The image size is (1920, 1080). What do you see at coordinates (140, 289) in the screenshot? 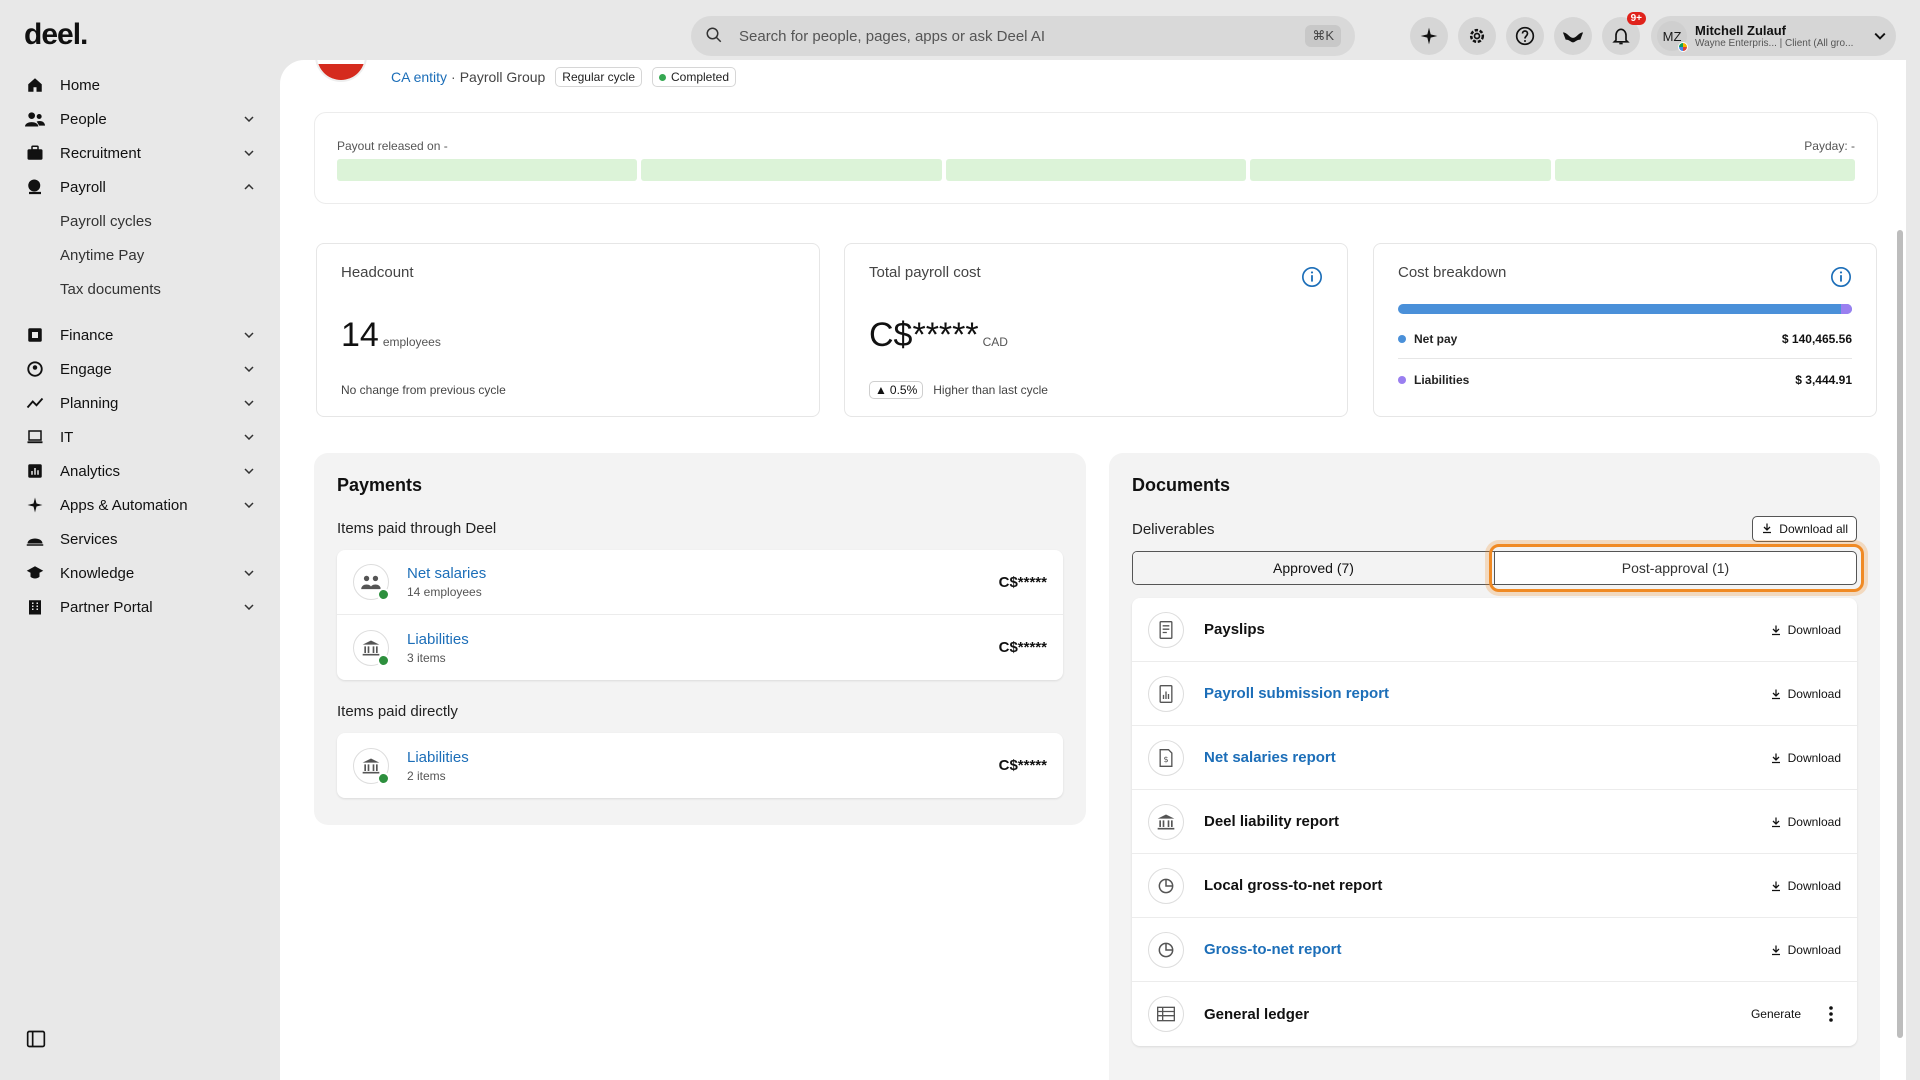
I see `sidebar-subitem-tax-documents: Tax documents` at bounding box center [140, 289].